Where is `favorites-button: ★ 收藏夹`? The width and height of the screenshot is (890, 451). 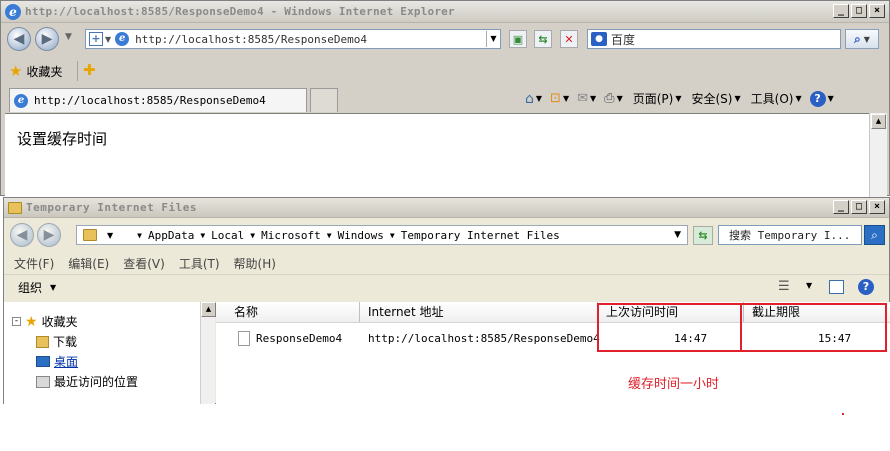
favorites-button: ★ 收藏夹 is located at coordinates (35, 71).